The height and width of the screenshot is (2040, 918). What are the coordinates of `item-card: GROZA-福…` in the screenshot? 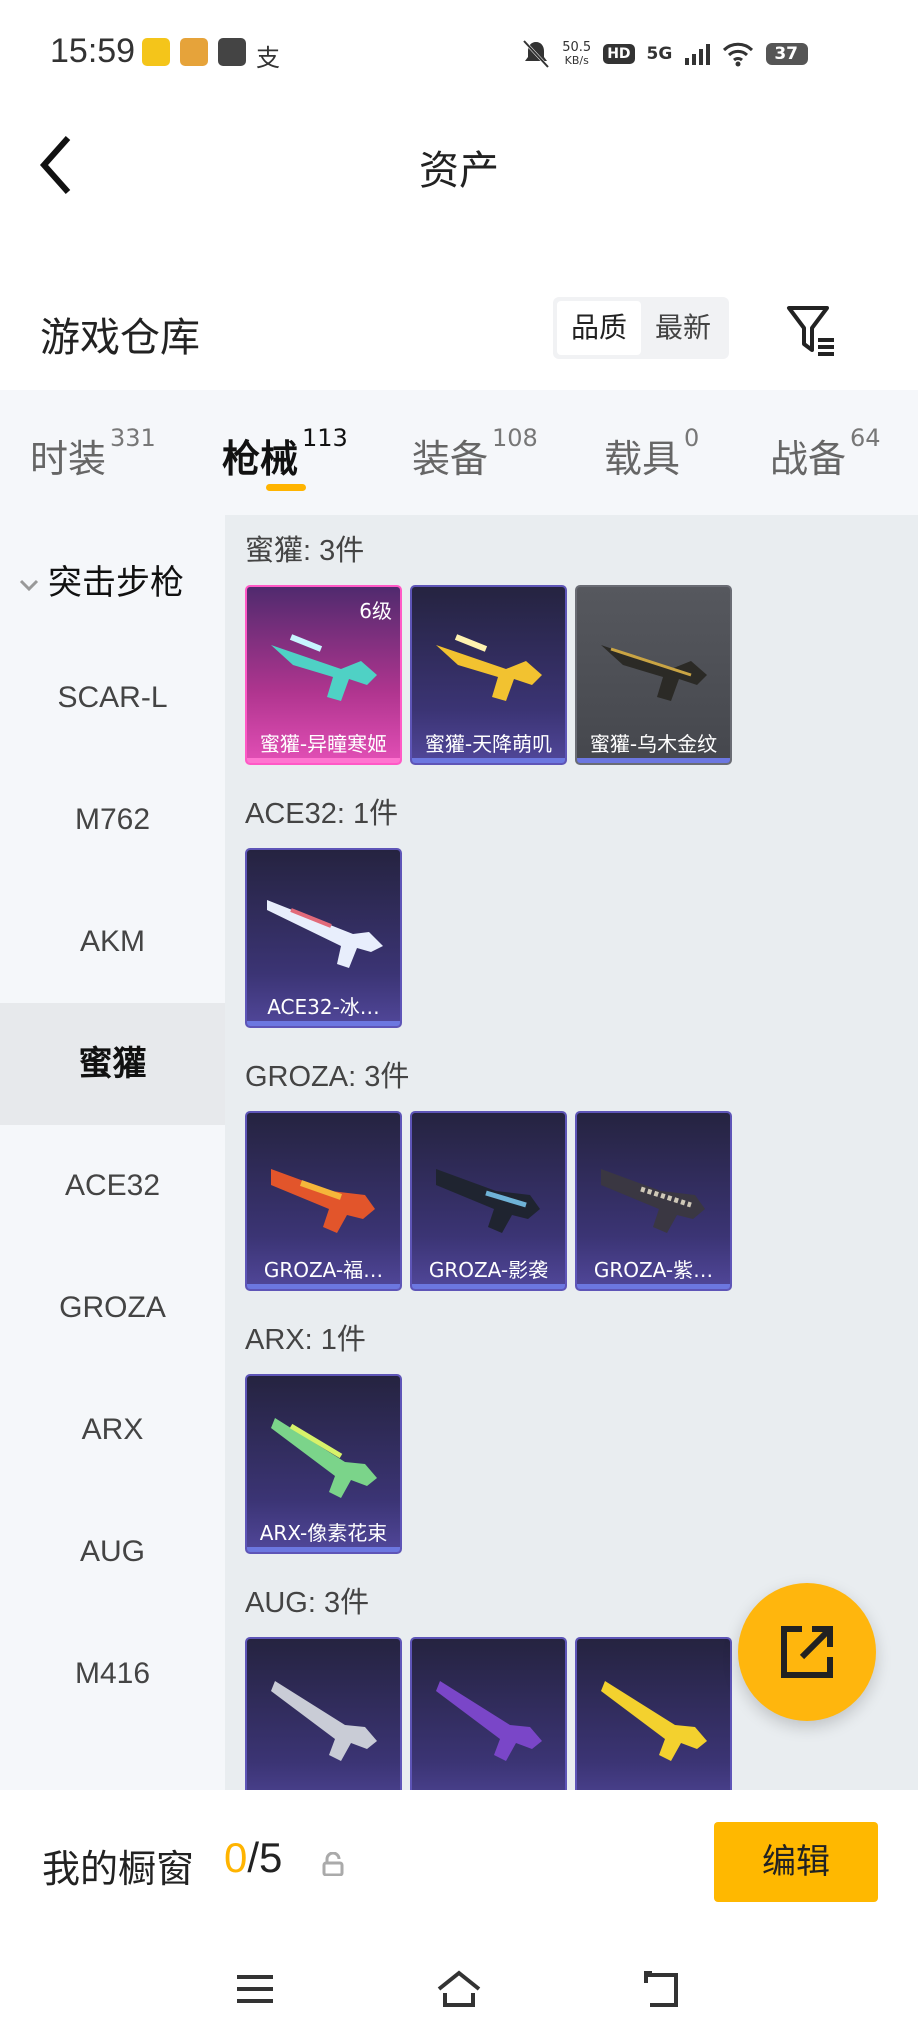 It's located at (323, 1201).